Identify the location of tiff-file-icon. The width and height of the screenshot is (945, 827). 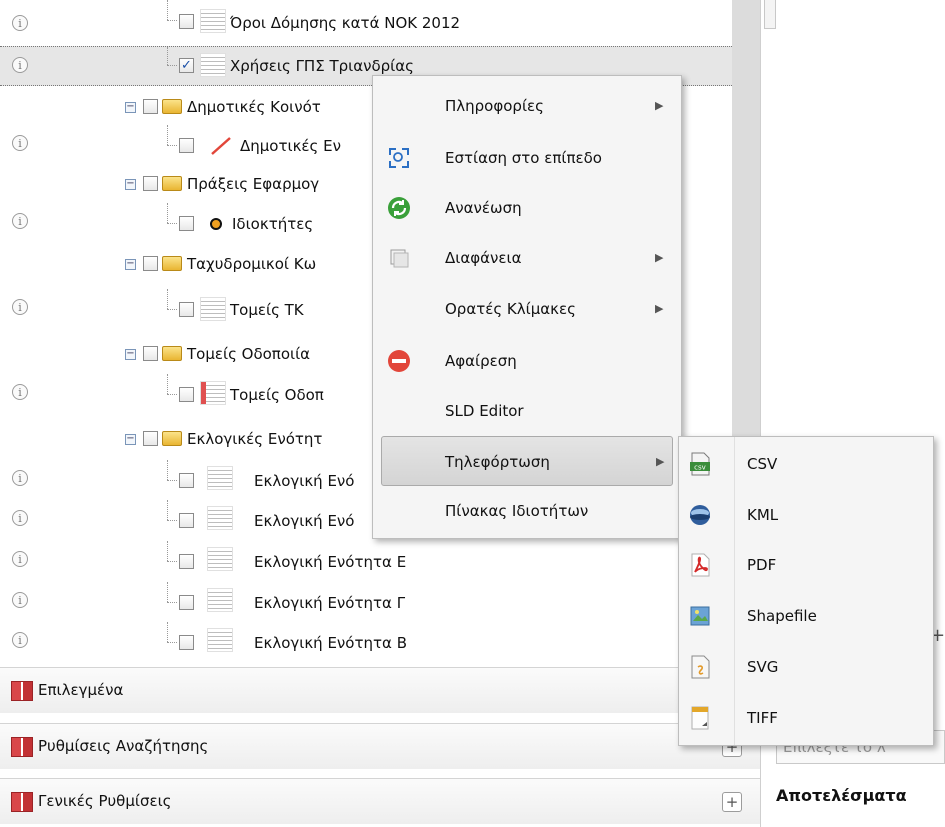
(700, 718).